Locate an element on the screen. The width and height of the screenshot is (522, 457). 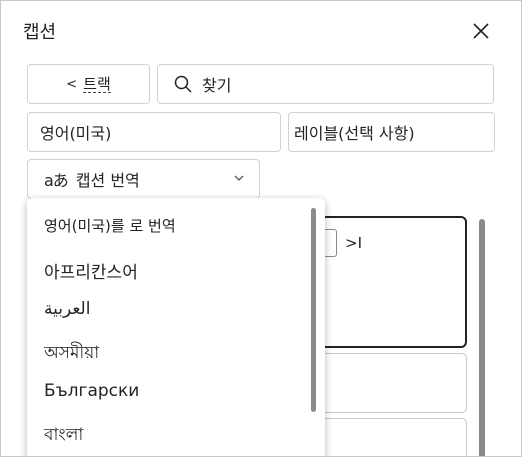
chevron-left-icon: < is located at coordinates (72, 84).